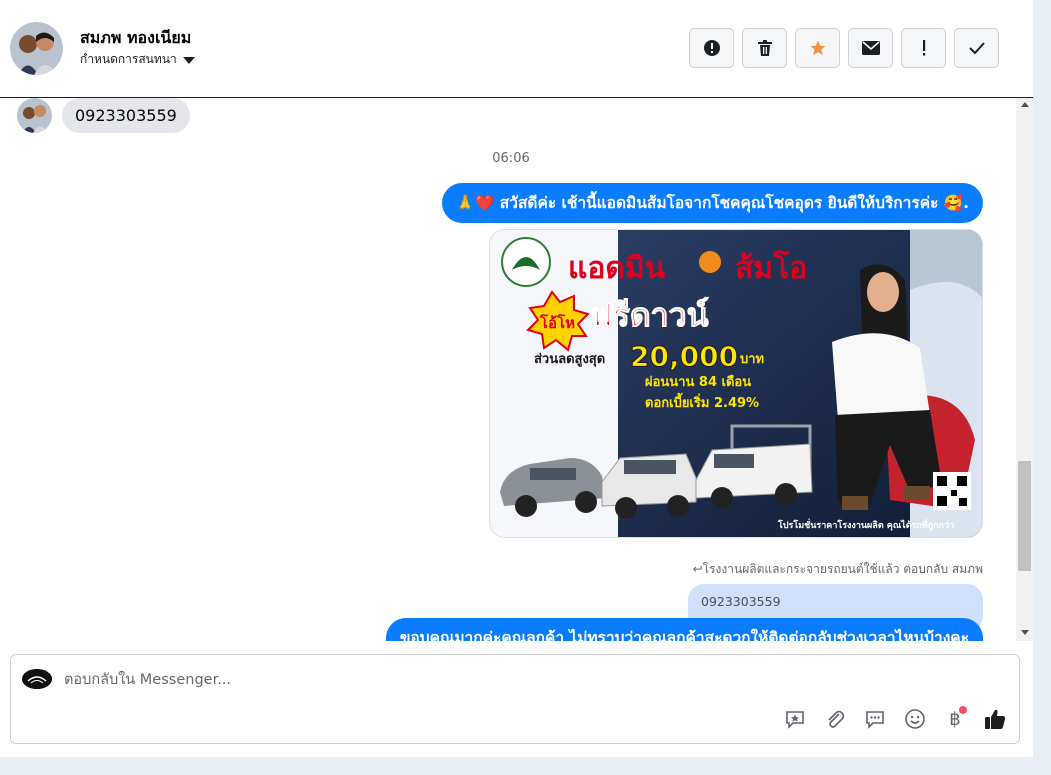 Image resolution: width=1051 pixels, height=775 pixels. Describe the element at coordinates (1024, 369) in the screenshot. I see `thread-scrollbar` at that location.